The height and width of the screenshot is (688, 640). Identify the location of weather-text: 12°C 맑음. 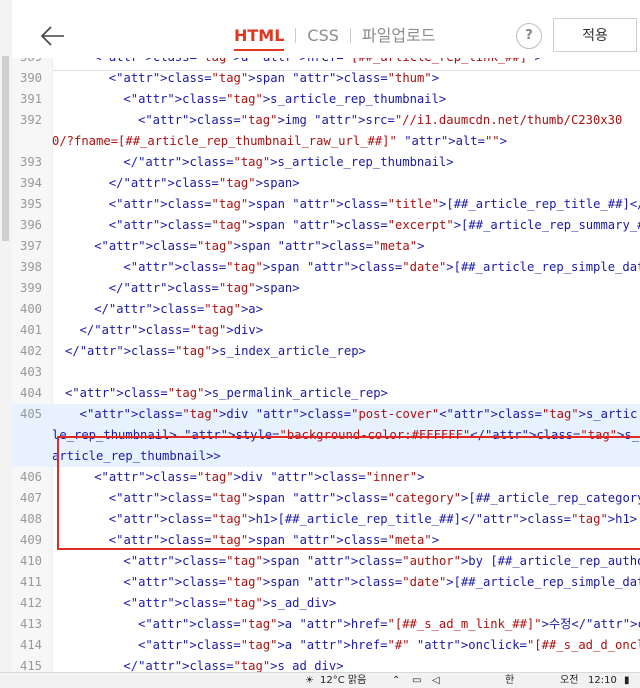
(343, 680).